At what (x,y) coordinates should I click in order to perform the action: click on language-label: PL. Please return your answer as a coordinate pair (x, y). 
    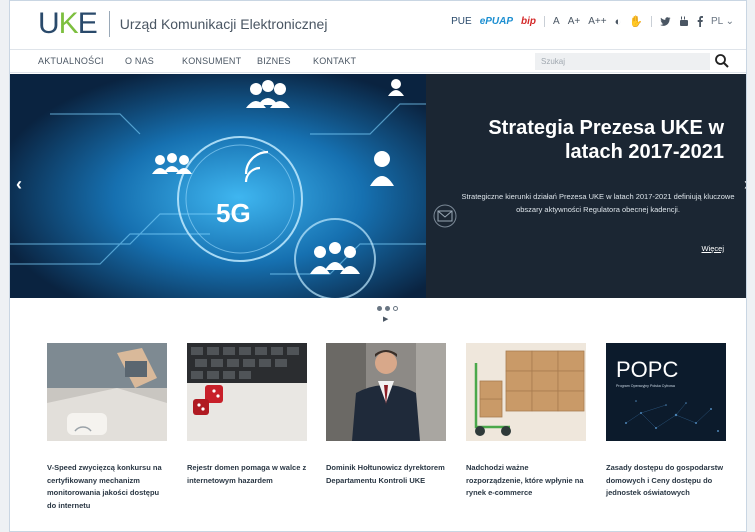
    Looking at the image, I should click on (716, 21).